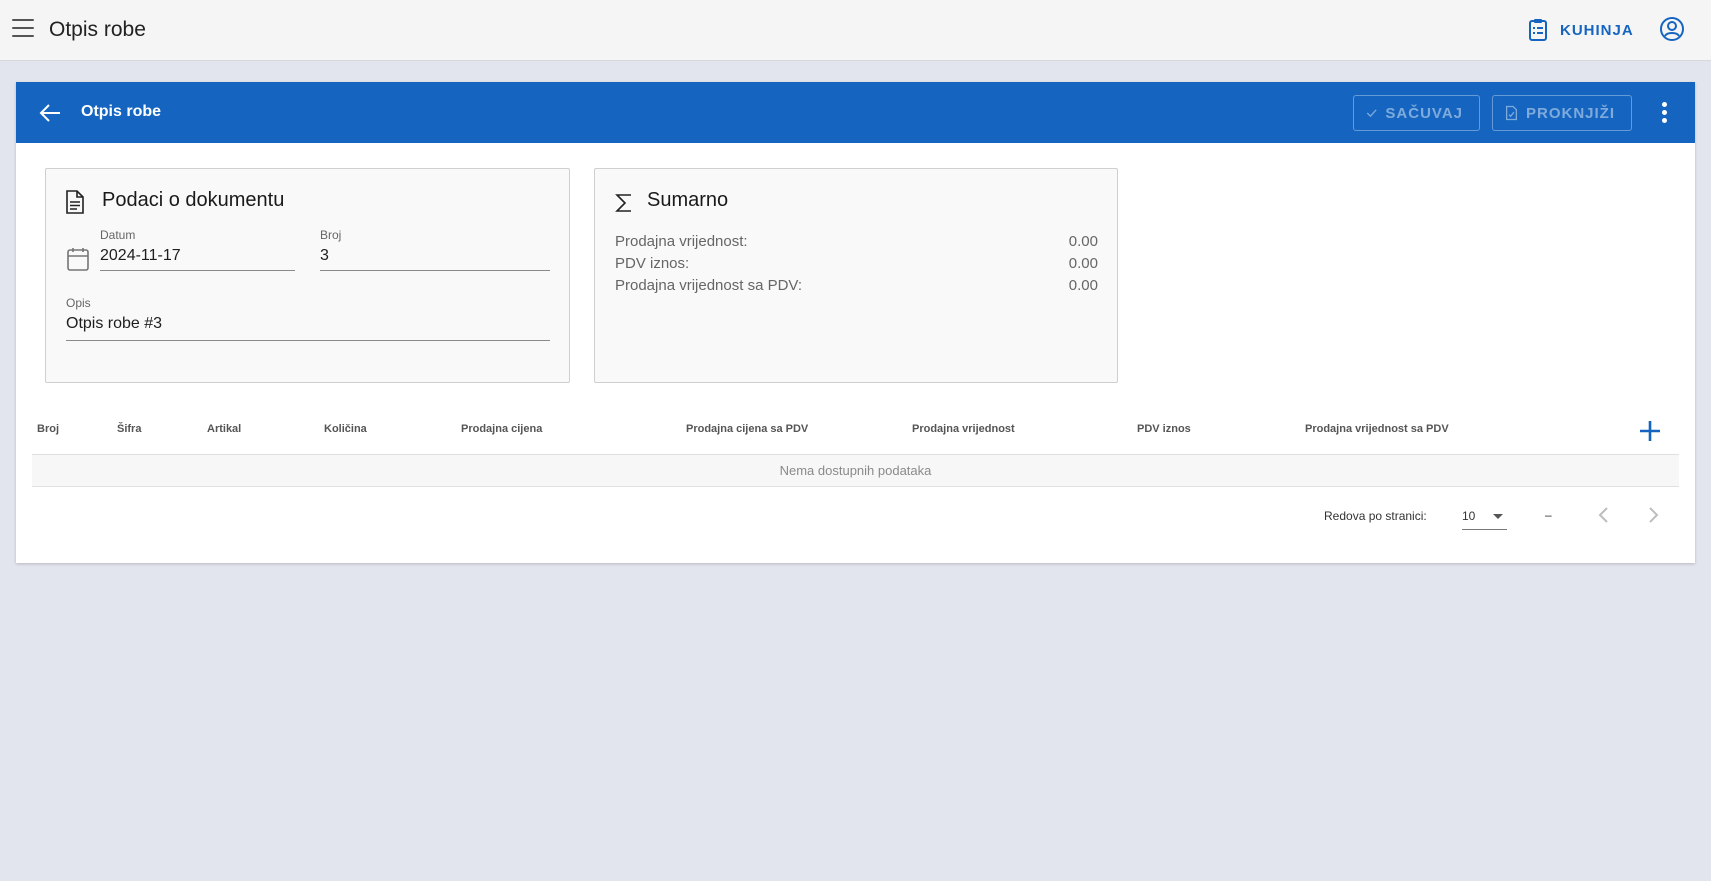 The image size is (1711, 881). What do you see at coordinates (1498, 516) in the screenshot?
I see `dropdown-arrow-icon` at bounding box center [1498, 516].